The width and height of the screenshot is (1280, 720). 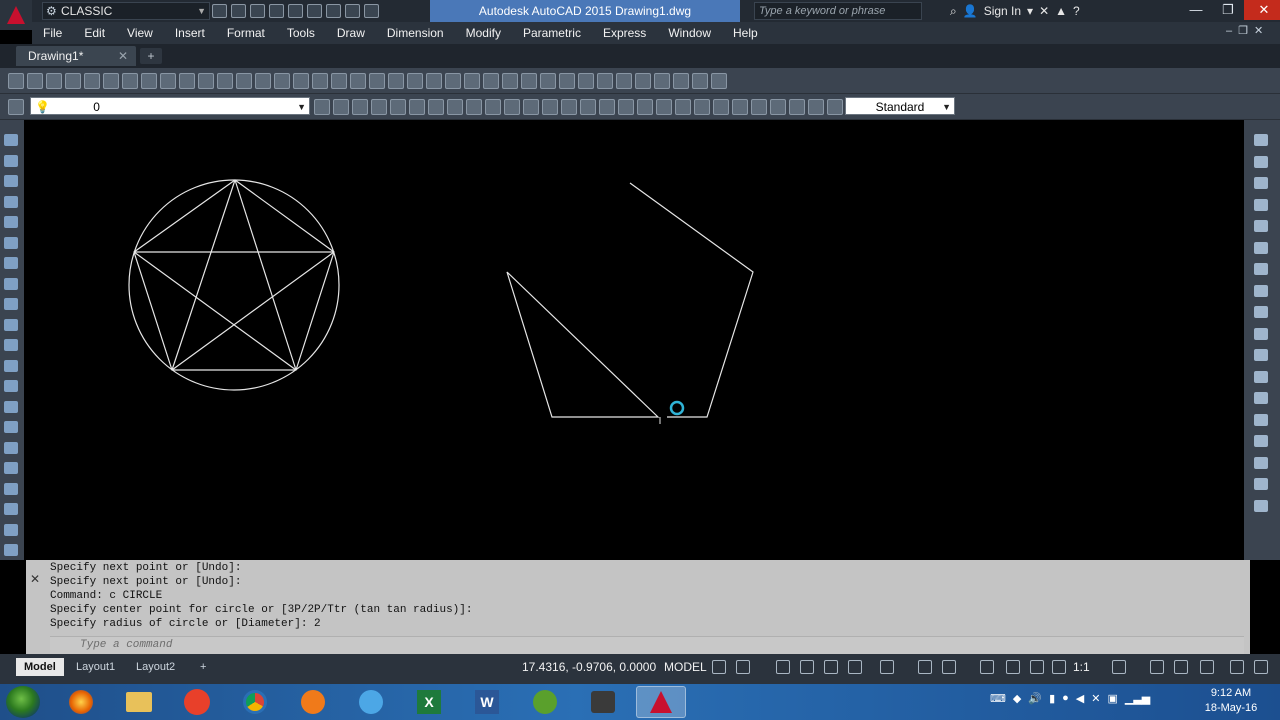 I want to click on exchange-icon: ✕, so click(x=1044, y=11).